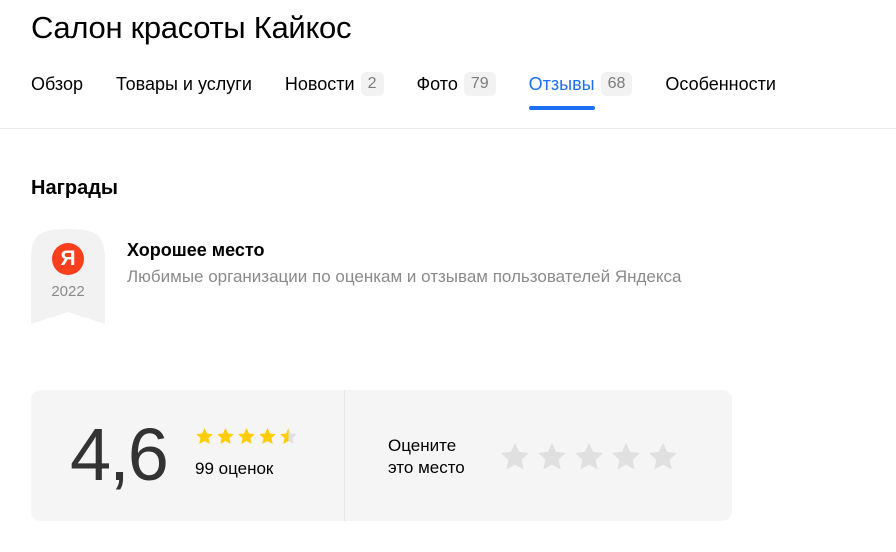  I want to click on award-year: 2022, so click(68, 291).